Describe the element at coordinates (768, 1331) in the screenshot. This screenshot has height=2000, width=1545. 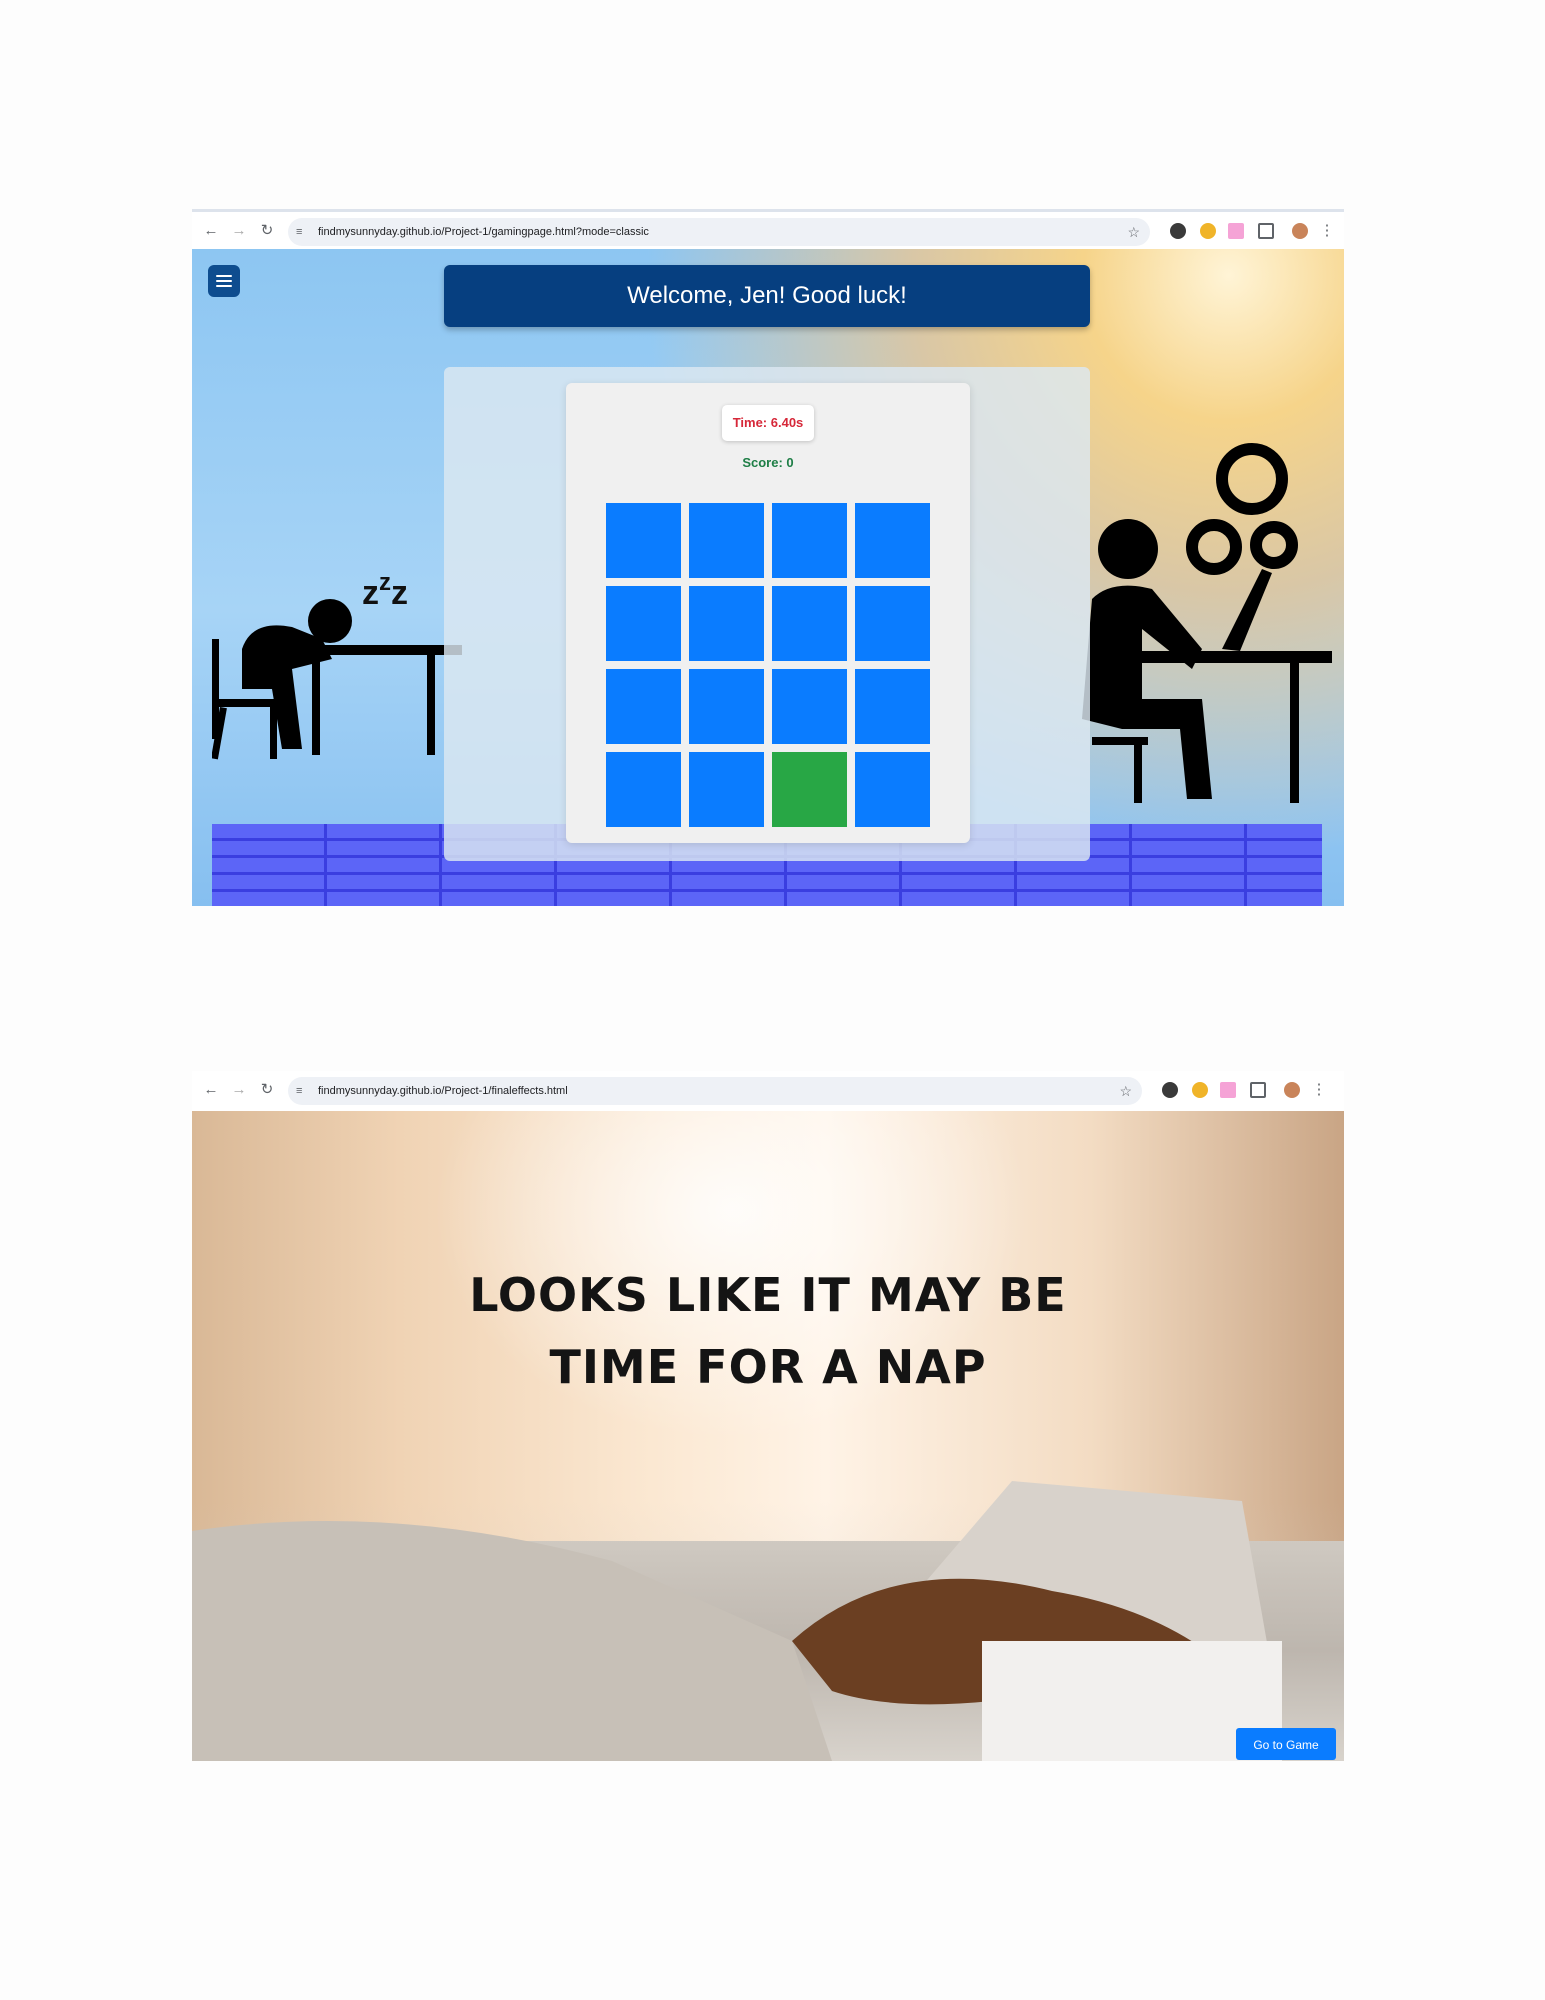
I see `nap-headline: LOOKS LIKE IT MAY BE TIME FOR A NAP` at that location.